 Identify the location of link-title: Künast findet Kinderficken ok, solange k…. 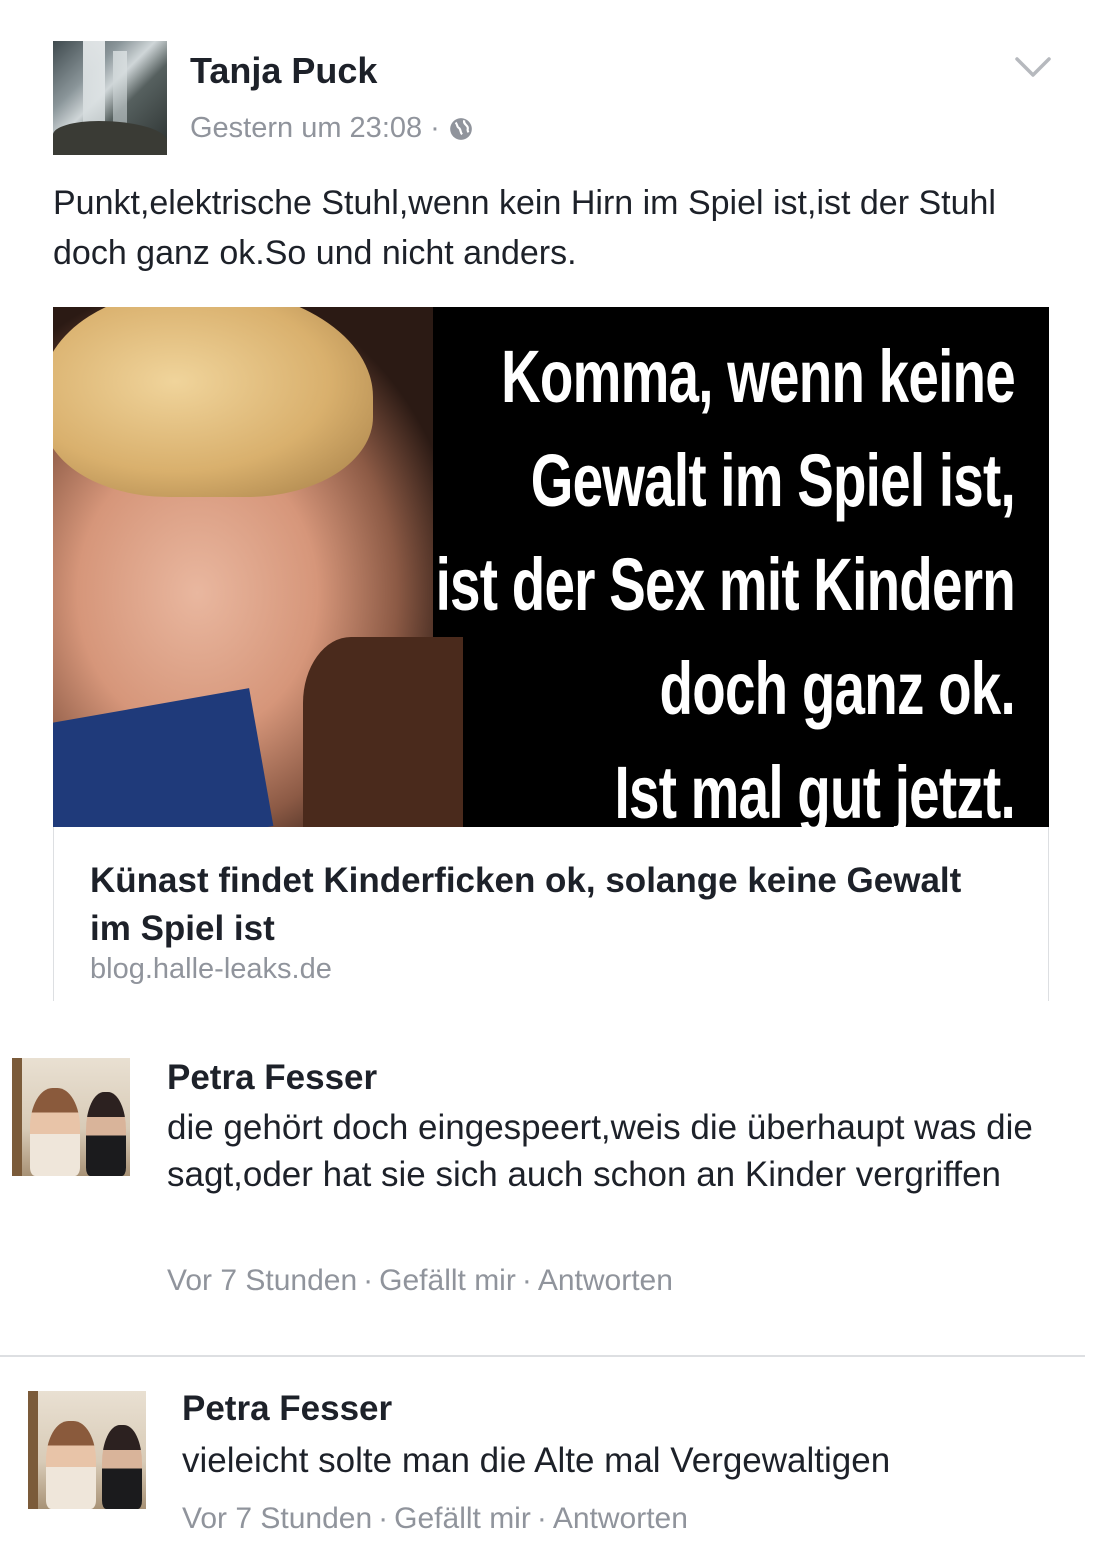
(540, 905).